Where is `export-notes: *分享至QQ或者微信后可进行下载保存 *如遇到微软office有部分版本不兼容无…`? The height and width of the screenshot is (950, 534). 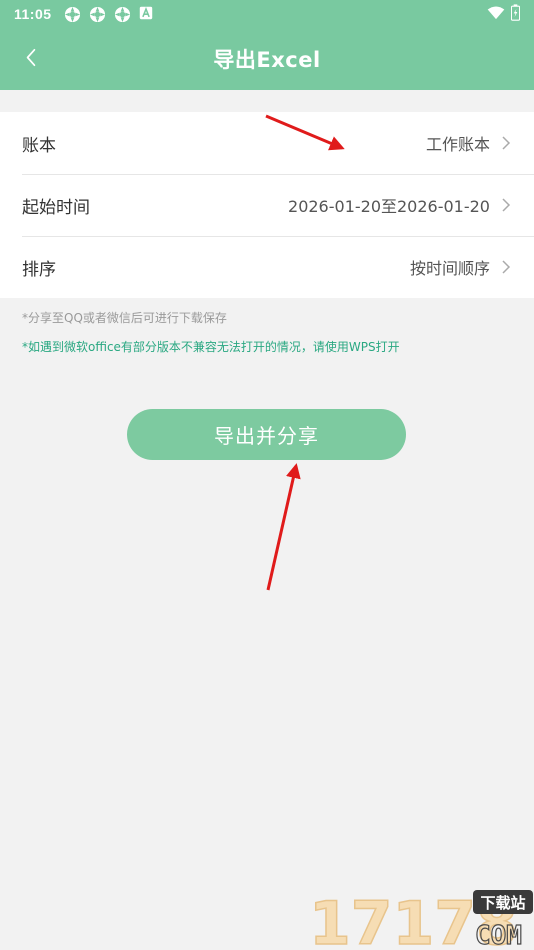 export-notes: *分享至QQ或者微信后可进行下载保存 *如遇到微软office有部分版本不兼容无… is located at coordinates (272, 332).